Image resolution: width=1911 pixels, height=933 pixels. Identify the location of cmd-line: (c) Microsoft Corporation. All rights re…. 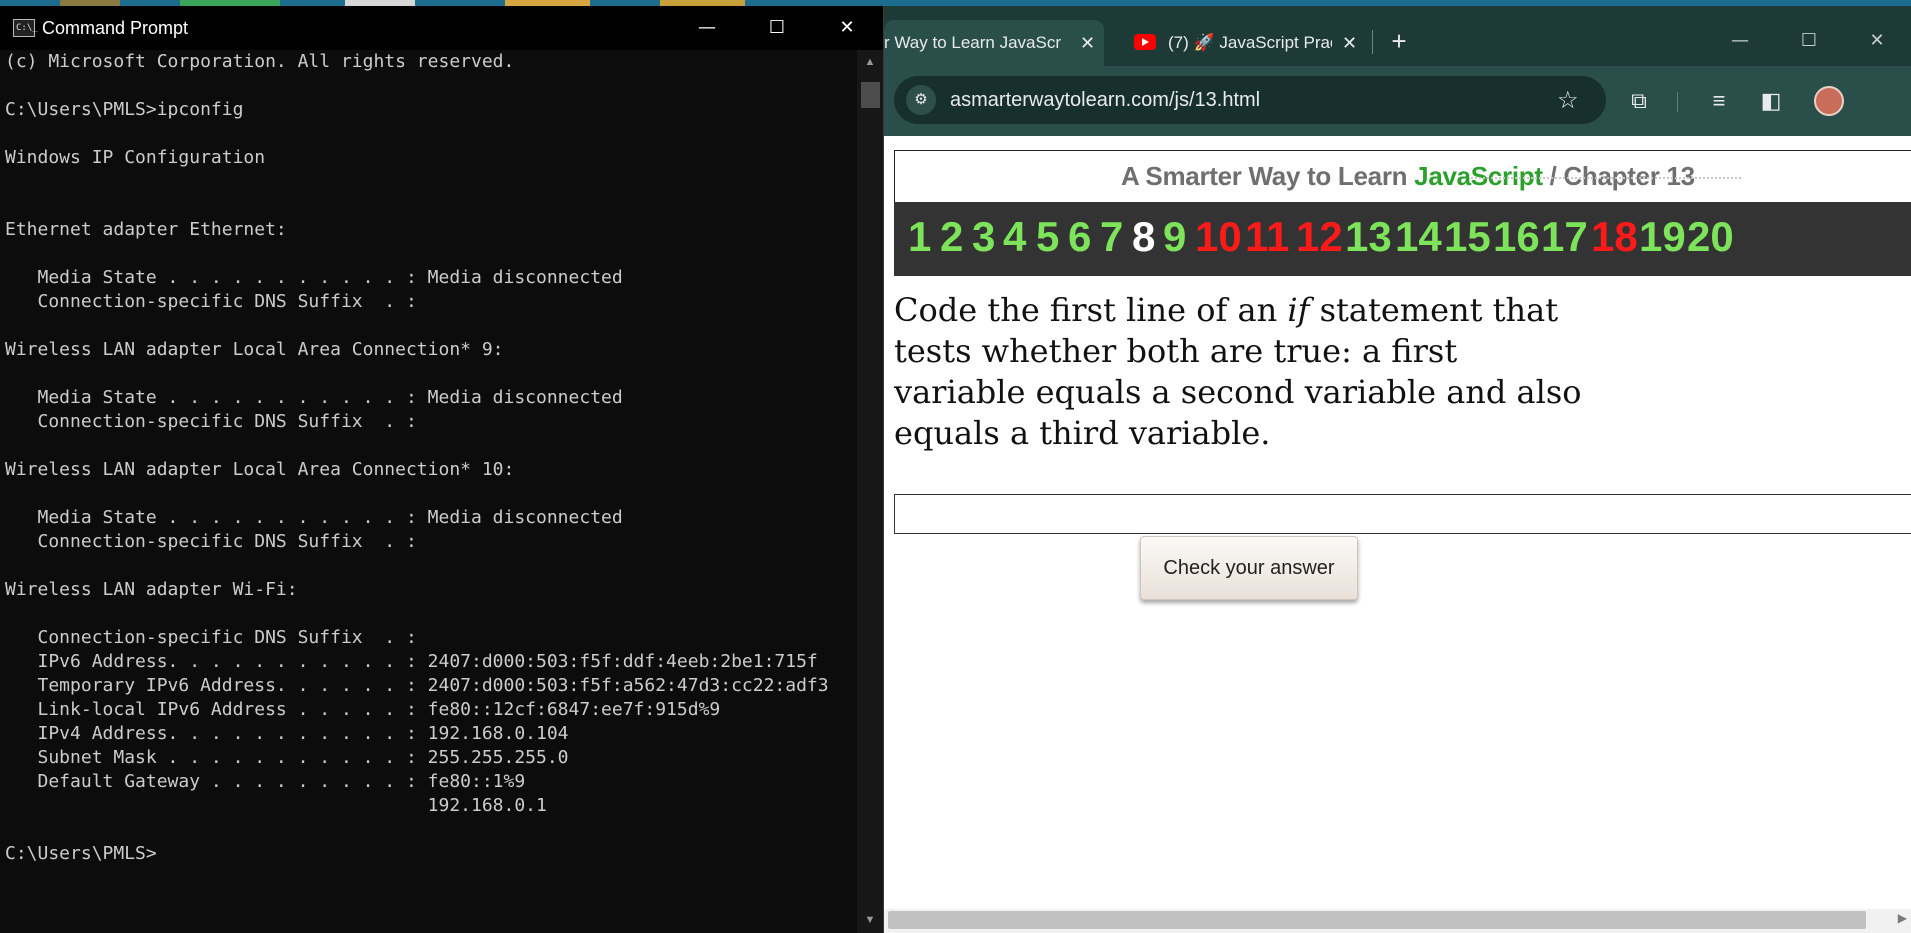
(260, 61).